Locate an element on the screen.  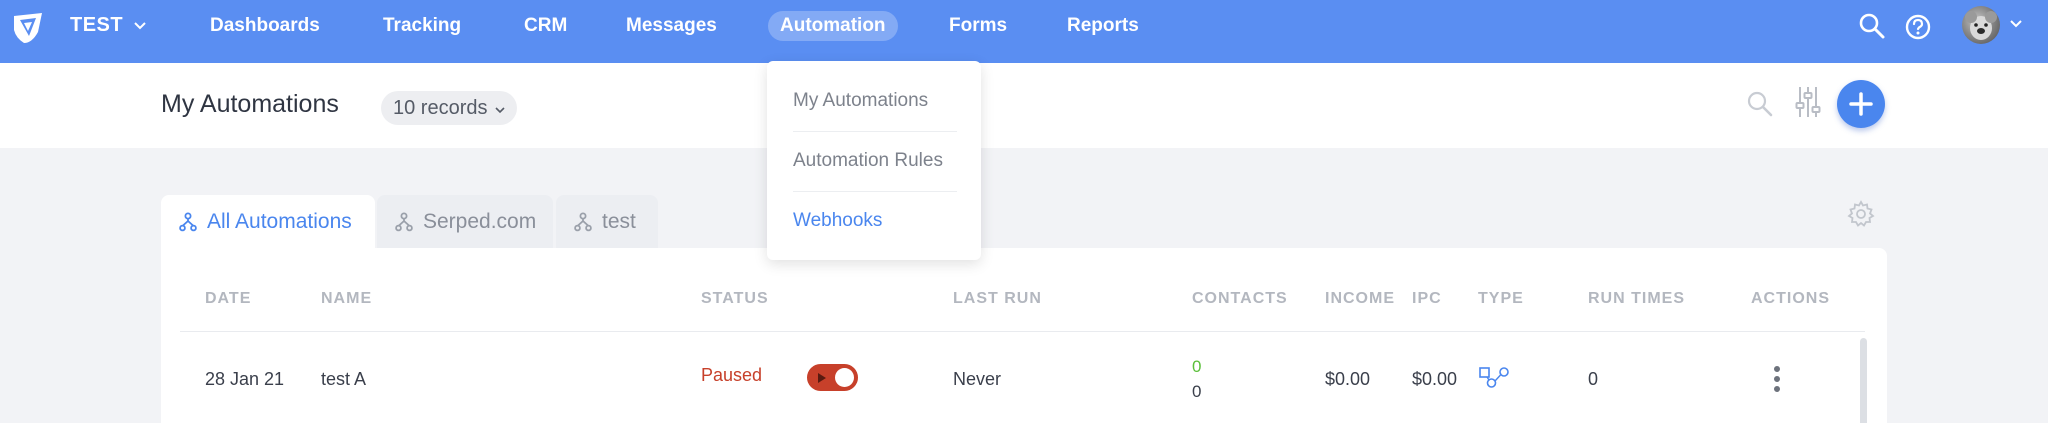
tab-serped: Serped.com is located at coordinates (465, 221).